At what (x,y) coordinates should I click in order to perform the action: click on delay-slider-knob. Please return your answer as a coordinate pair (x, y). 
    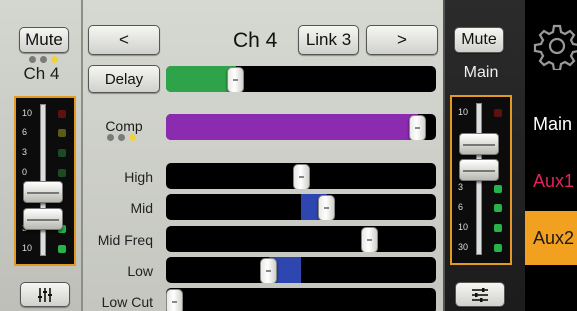
    Looking at the image, I should click on (235, 79).